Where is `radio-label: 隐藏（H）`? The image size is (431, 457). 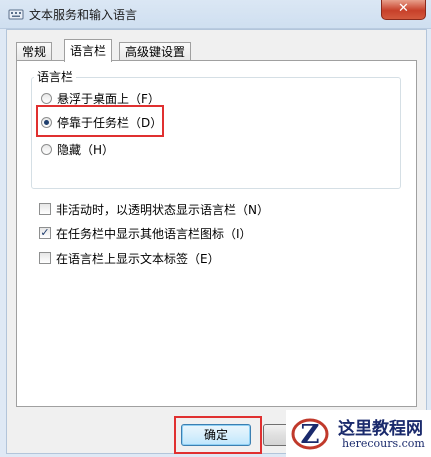 radio-label: 隐藏（H） is located at coordinates (86, 149).